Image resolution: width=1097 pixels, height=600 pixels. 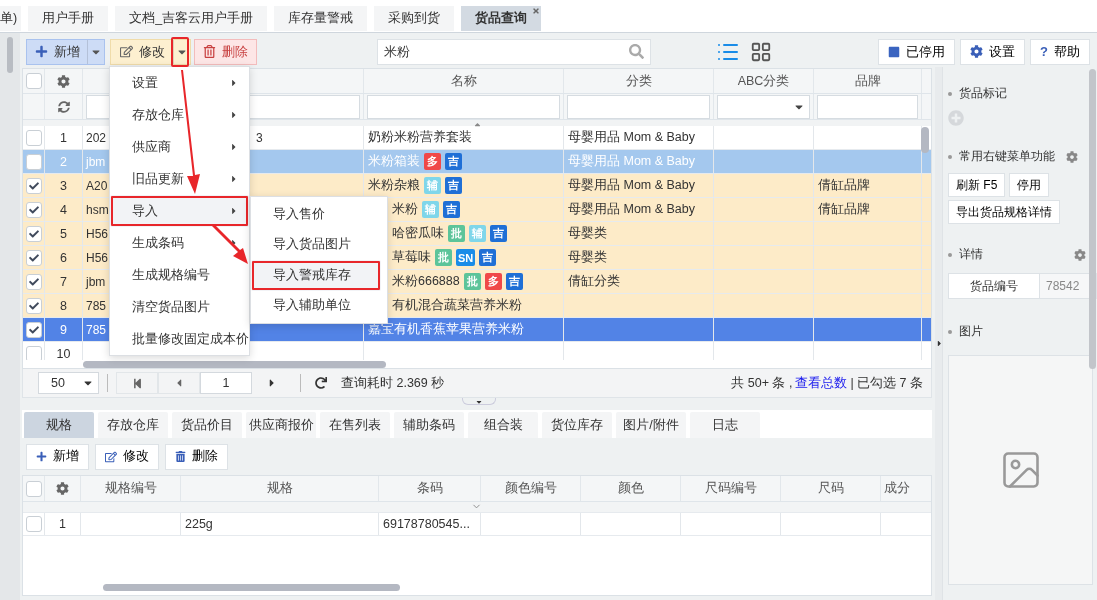 What do you see at coordinates (426, 281) in the screenshot?
I see `table-cell: 米粉666888` at bounding box center [426, 281].